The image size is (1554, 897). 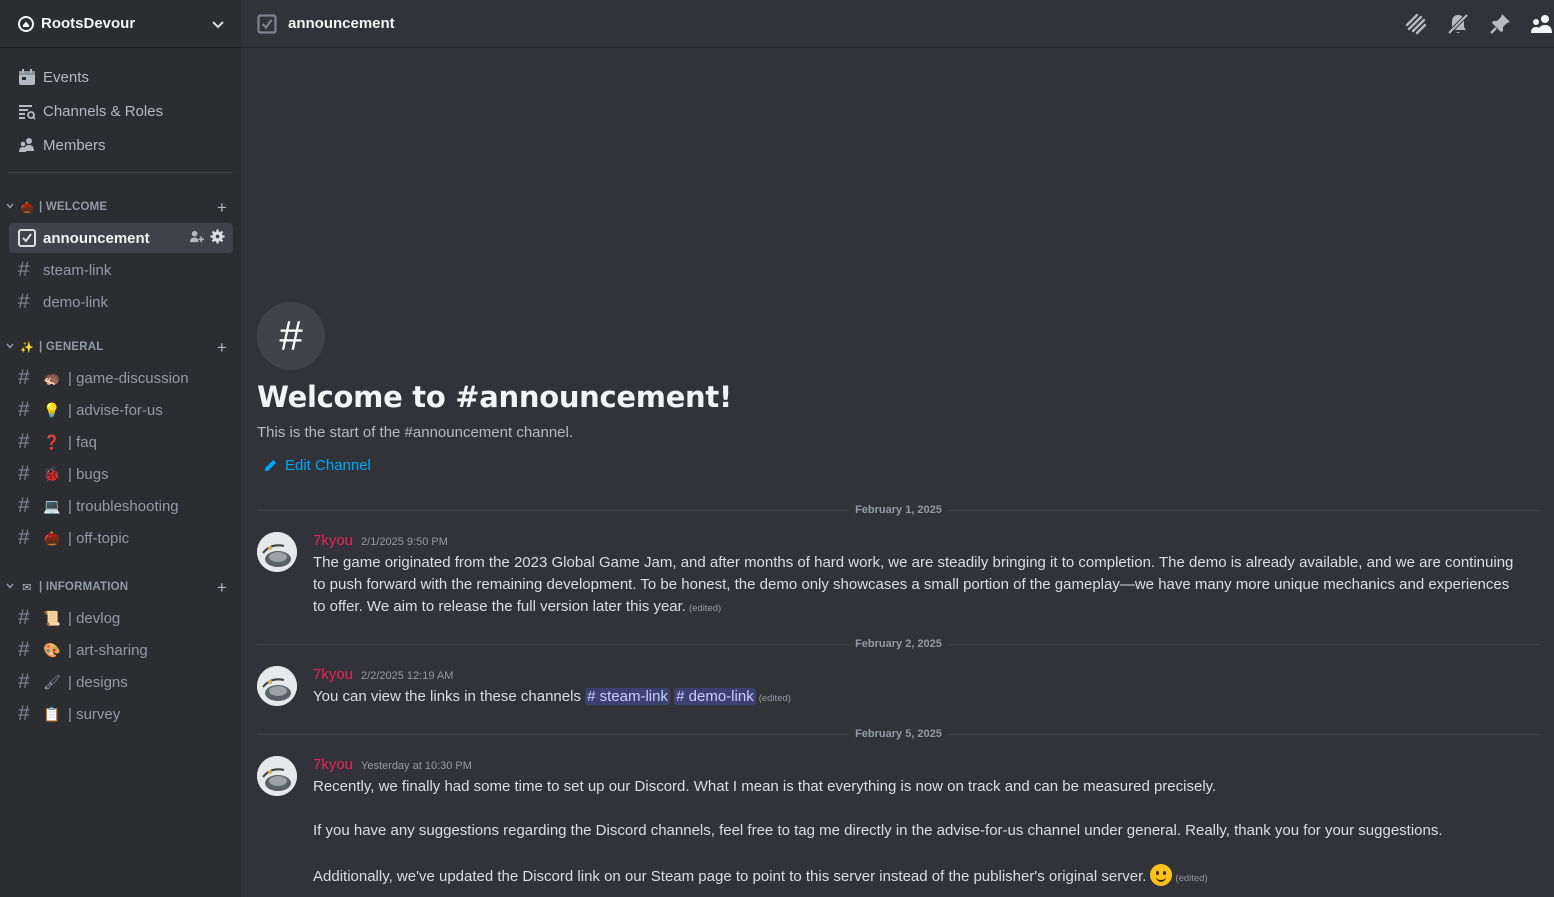 I want to click on channel-name: | bugs, so click(x=88, y=474).